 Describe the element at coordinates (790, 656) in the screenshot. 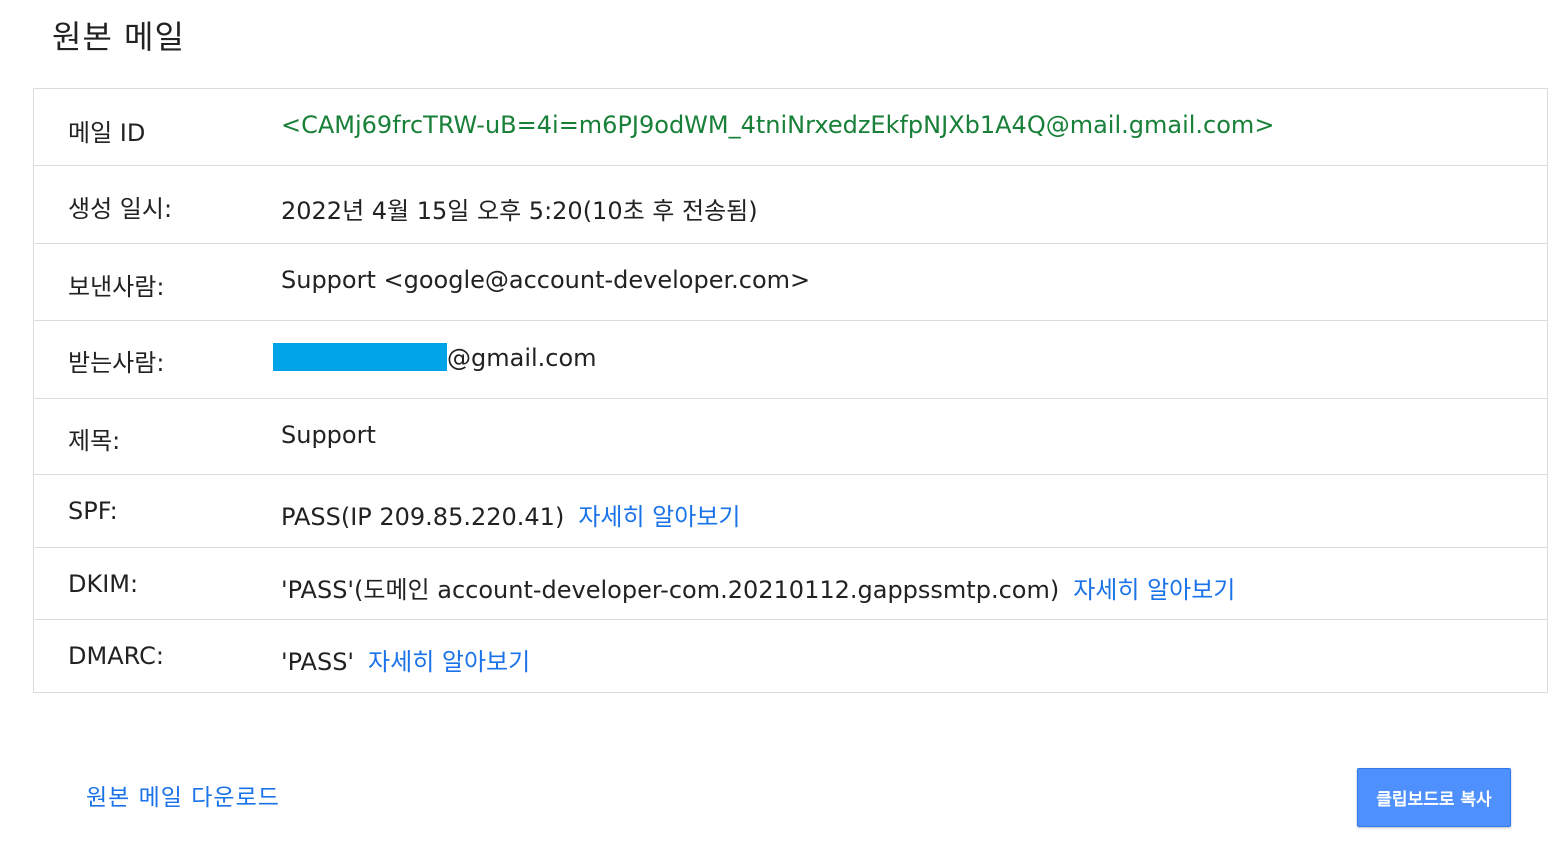

I see `row-dmarc: DMARC: 'PASS' 자세히 알아보기` at that location.